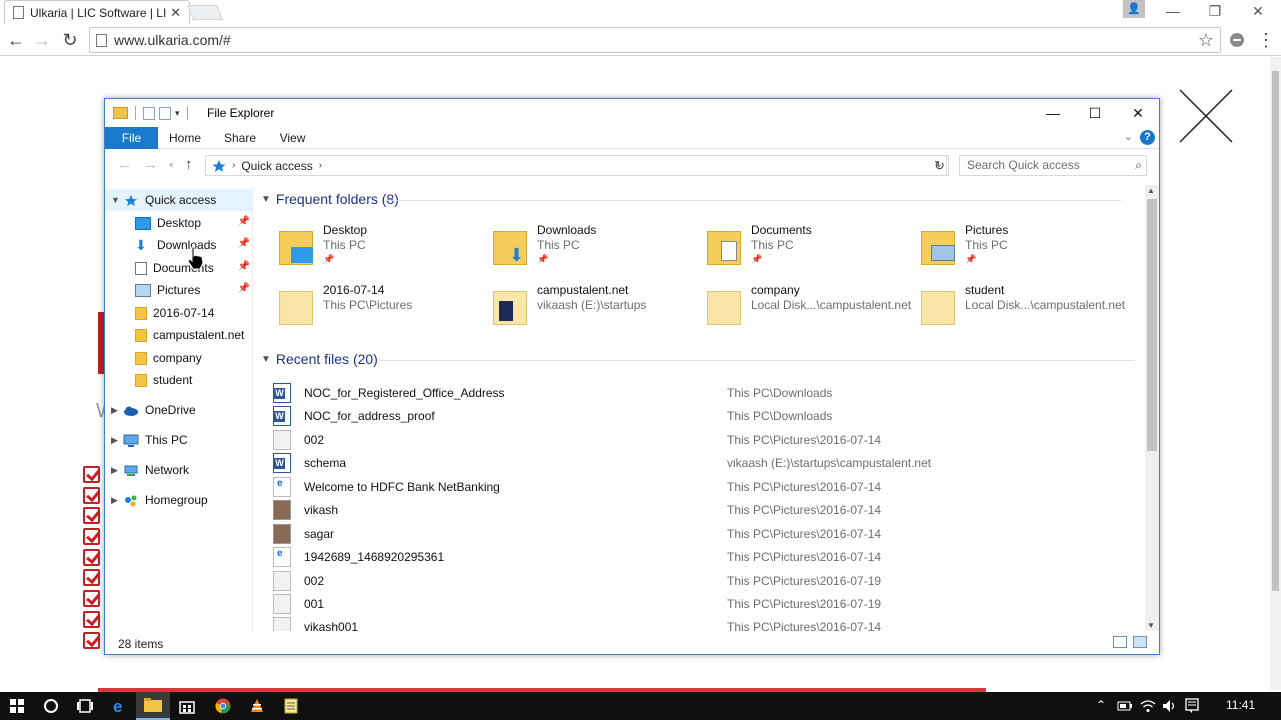  Describe the element at coordinates (1125, 706) in the screenshot. I see `battery-icon` at that location.